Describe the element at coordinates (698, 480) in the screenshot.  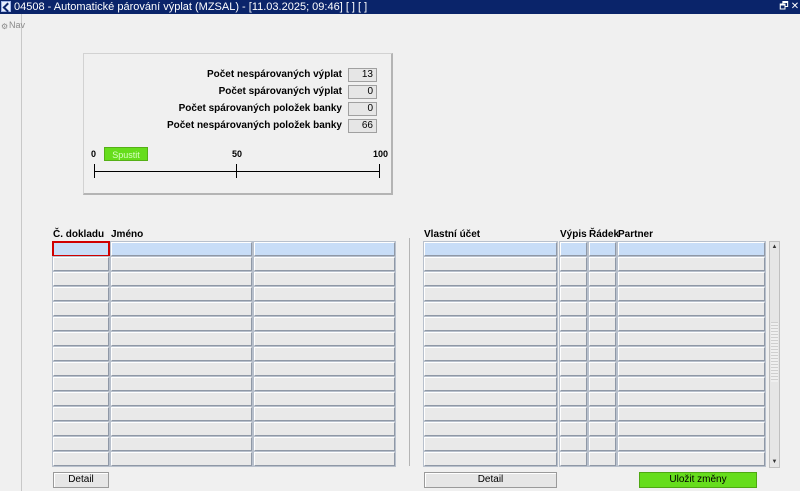
I see `save-changes-button: Uložit změny` at that location.